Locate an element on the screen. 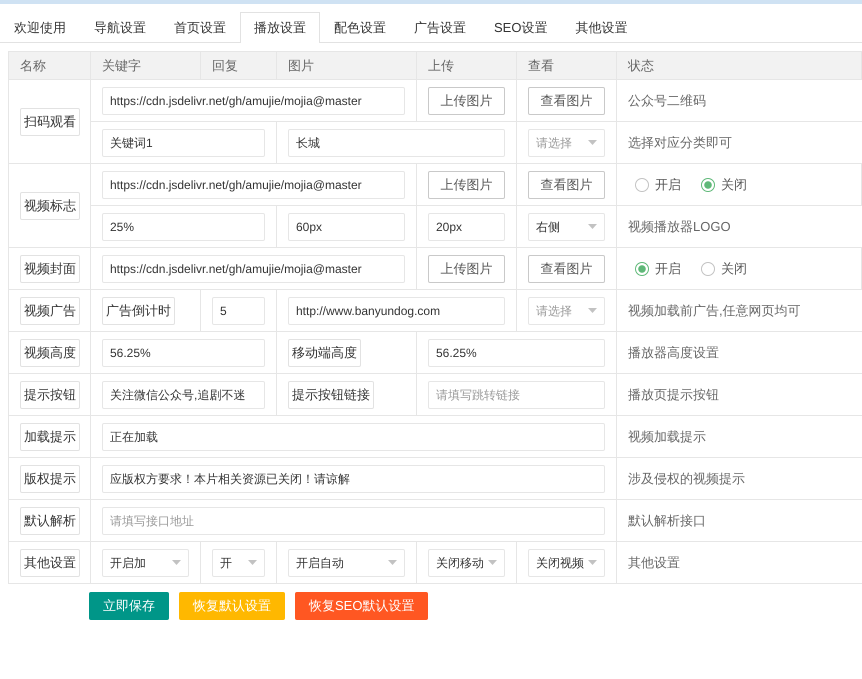  input-field: 60px is located at coordinates (346, 226).